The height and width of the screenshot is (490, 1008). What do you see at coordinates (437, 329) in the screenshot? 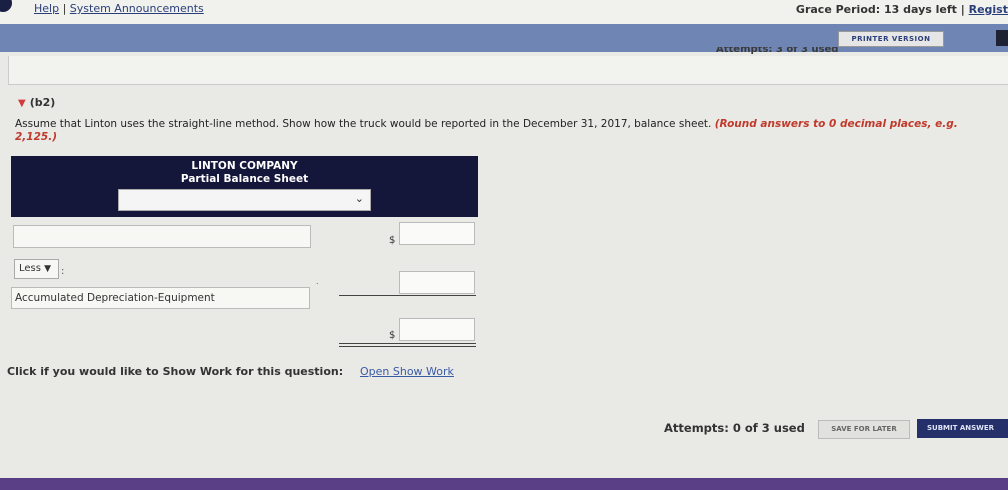
I see `net-book-value-amount-input` at bounding box center [437, 329].